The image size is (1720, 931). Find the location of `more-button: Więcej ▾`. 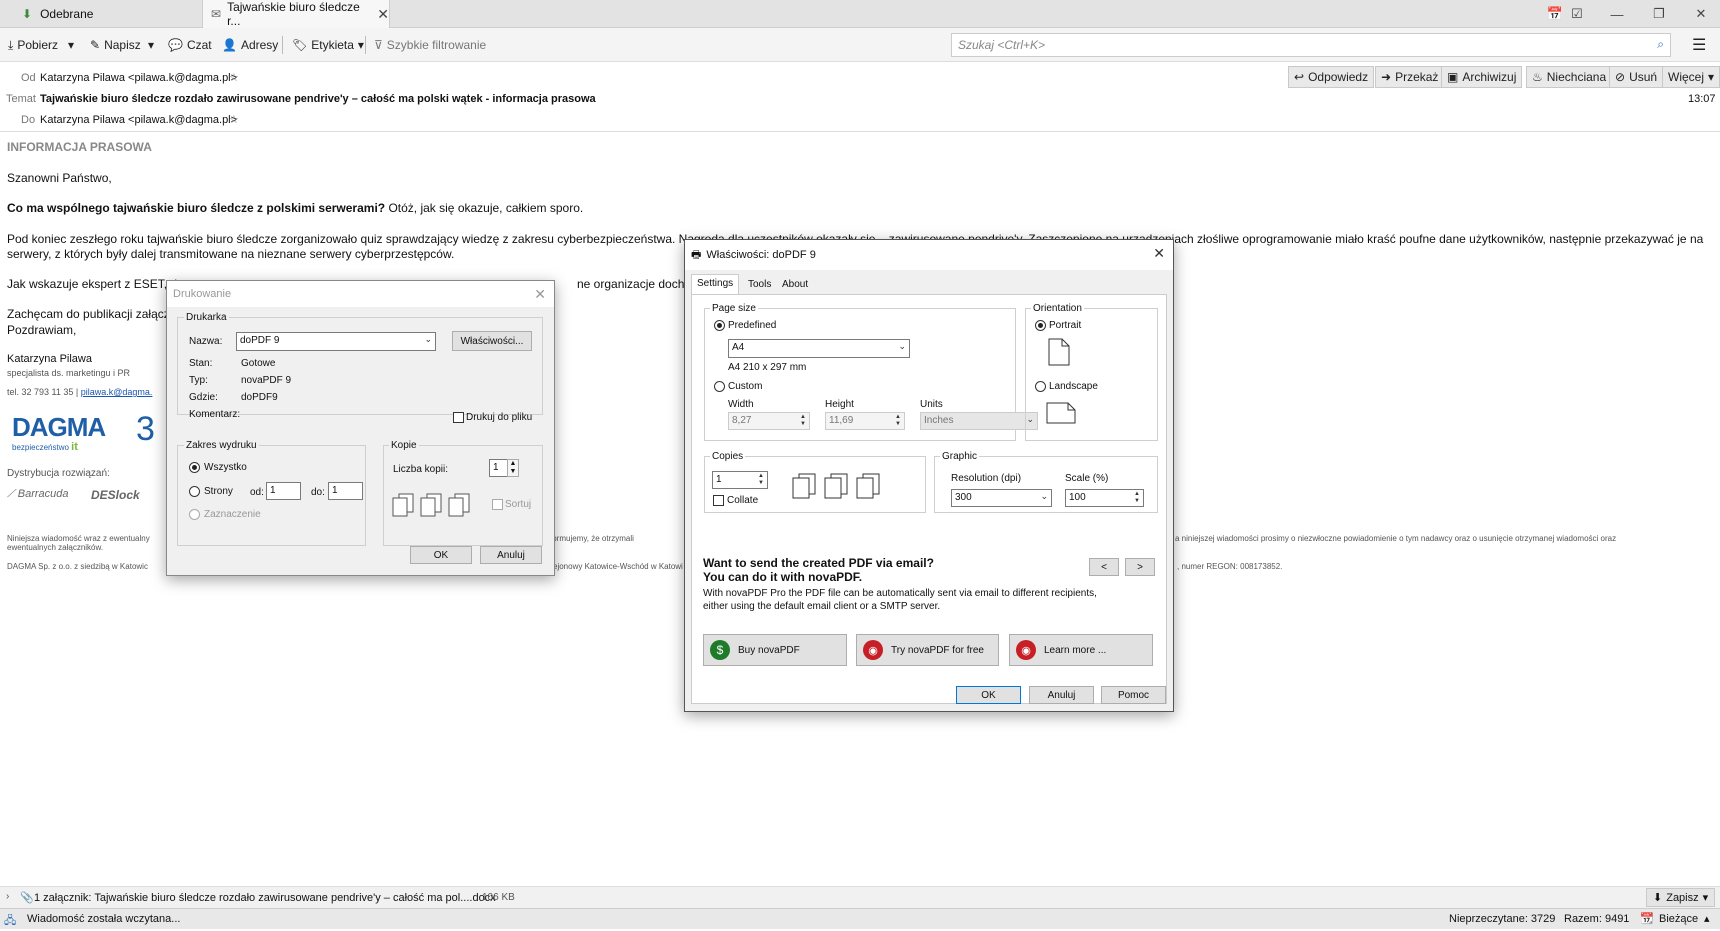

more-button: Więcej ▾ is located at coordinates (1691, 77).